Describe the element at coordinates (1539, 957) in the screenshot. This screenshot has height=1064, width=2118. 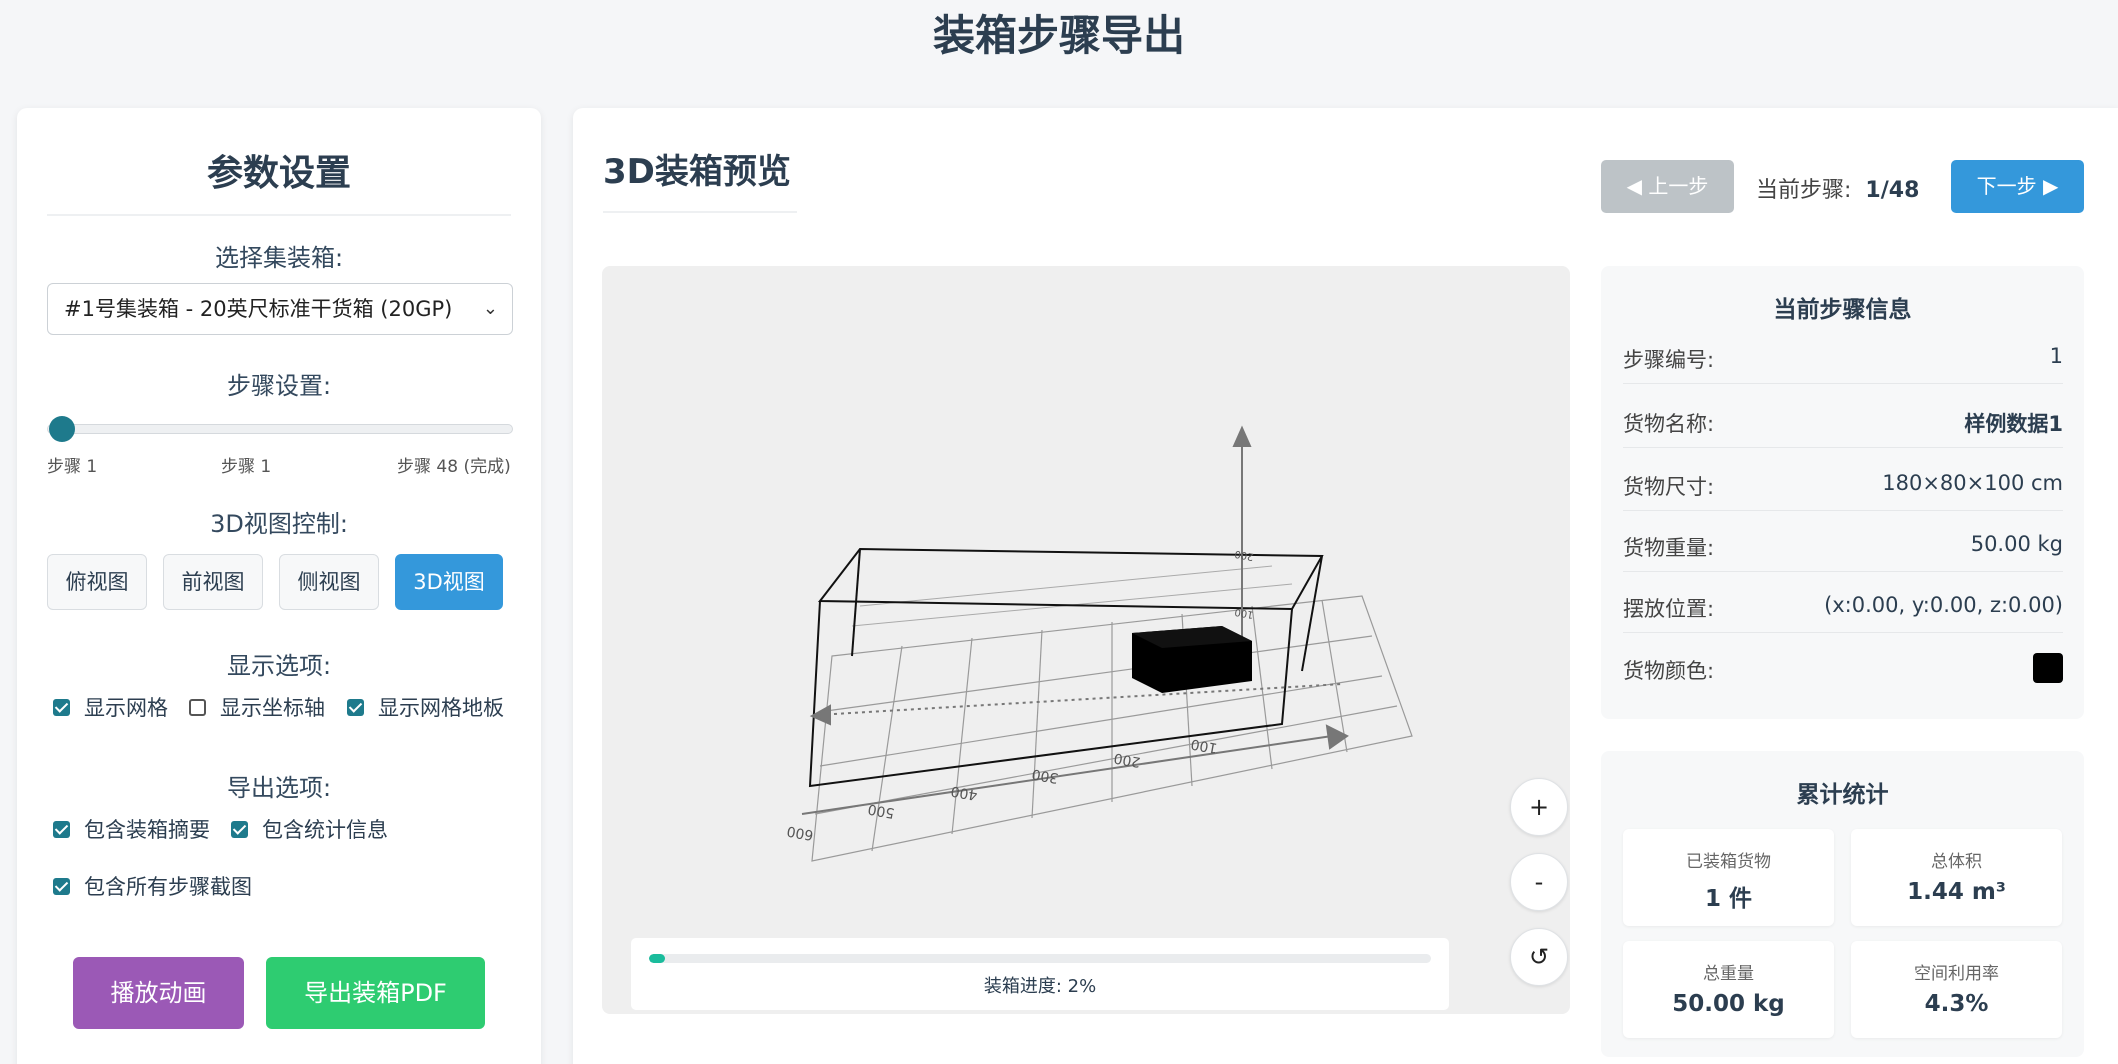
I see `reset-view-icon: ↺` at that location.